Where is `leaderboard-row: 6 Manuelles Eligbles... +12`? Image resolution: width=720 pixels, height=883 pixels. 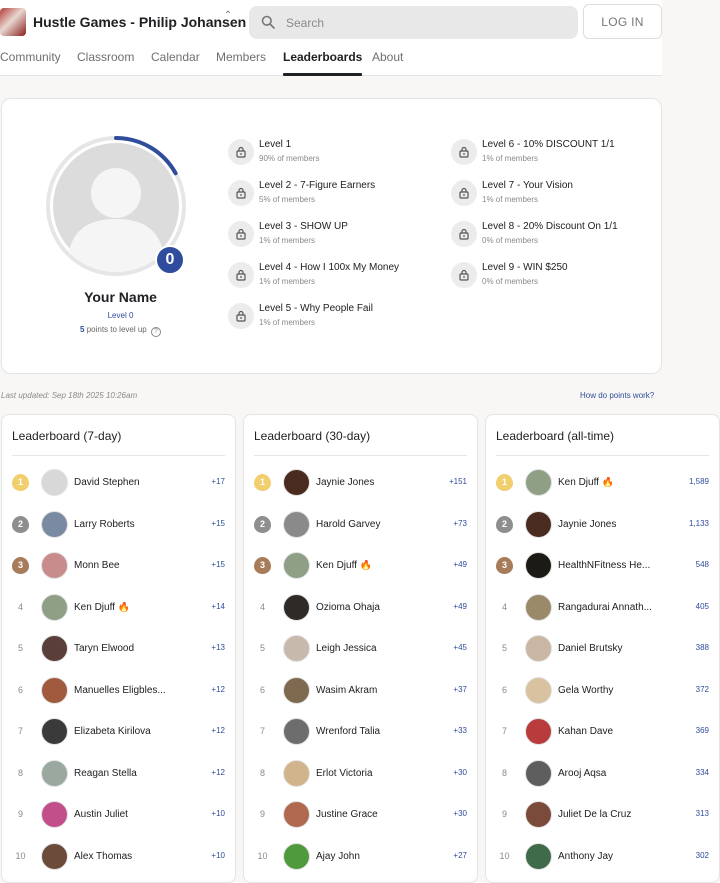 leaderboard-row: 6 Manuelles Eligbles... +12 is located at coordinates (118, 690).